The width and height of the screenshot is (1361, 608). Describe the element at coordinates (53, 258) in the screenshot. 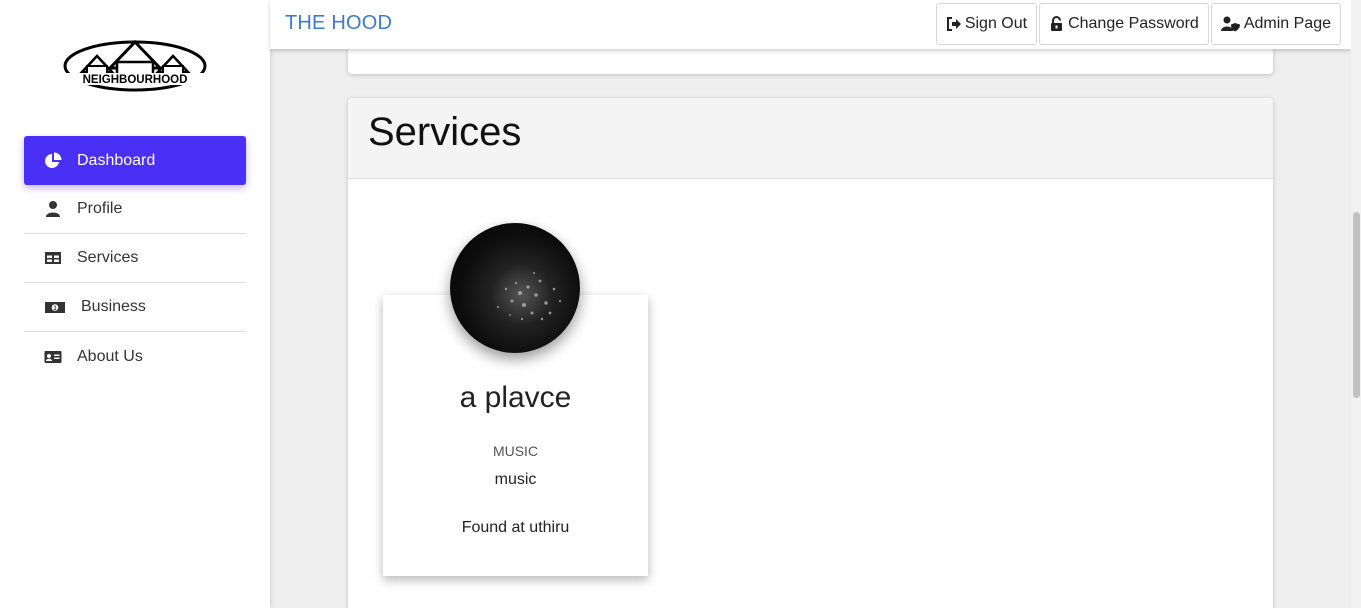

I see `table-icon` at that location.